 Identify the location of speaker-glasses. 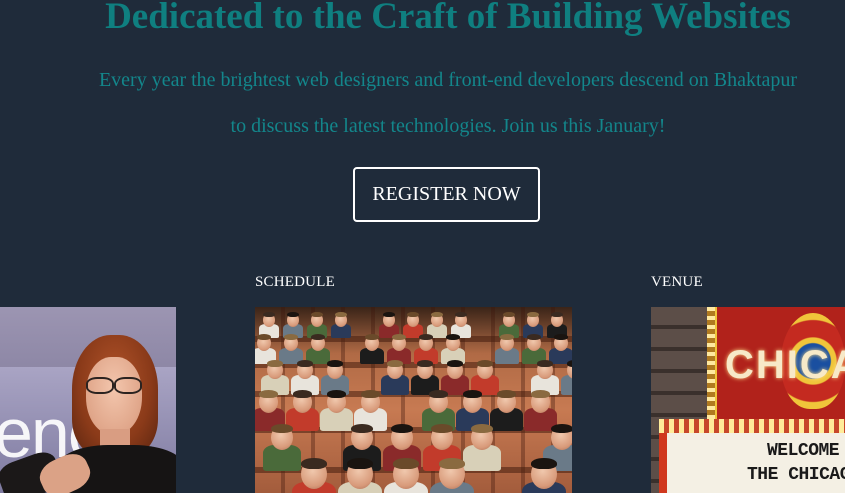
(114, 385).